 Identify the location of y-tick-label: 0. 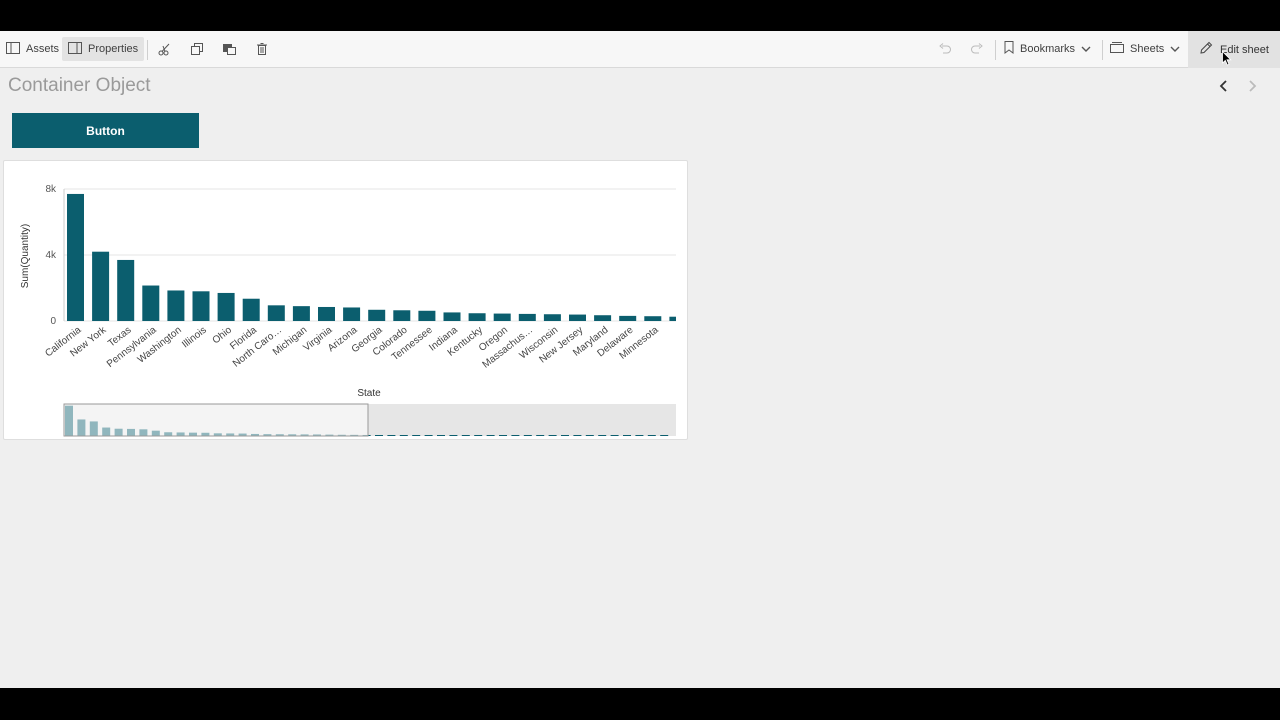
(53, 321).